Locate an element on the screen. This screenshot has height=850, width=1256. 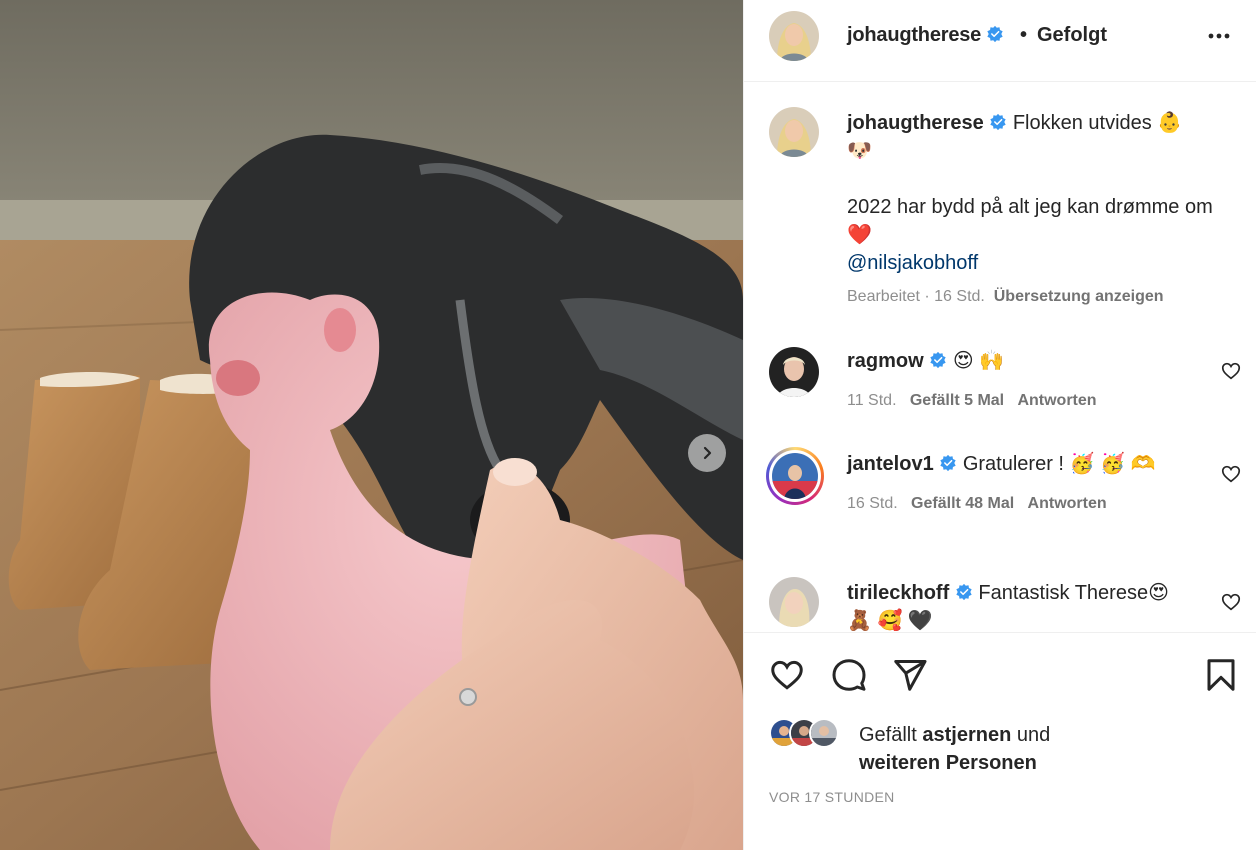
comment-meta: 11 Std. Gefällt 5 Mal Antworten is located at coordinates (972, 401).